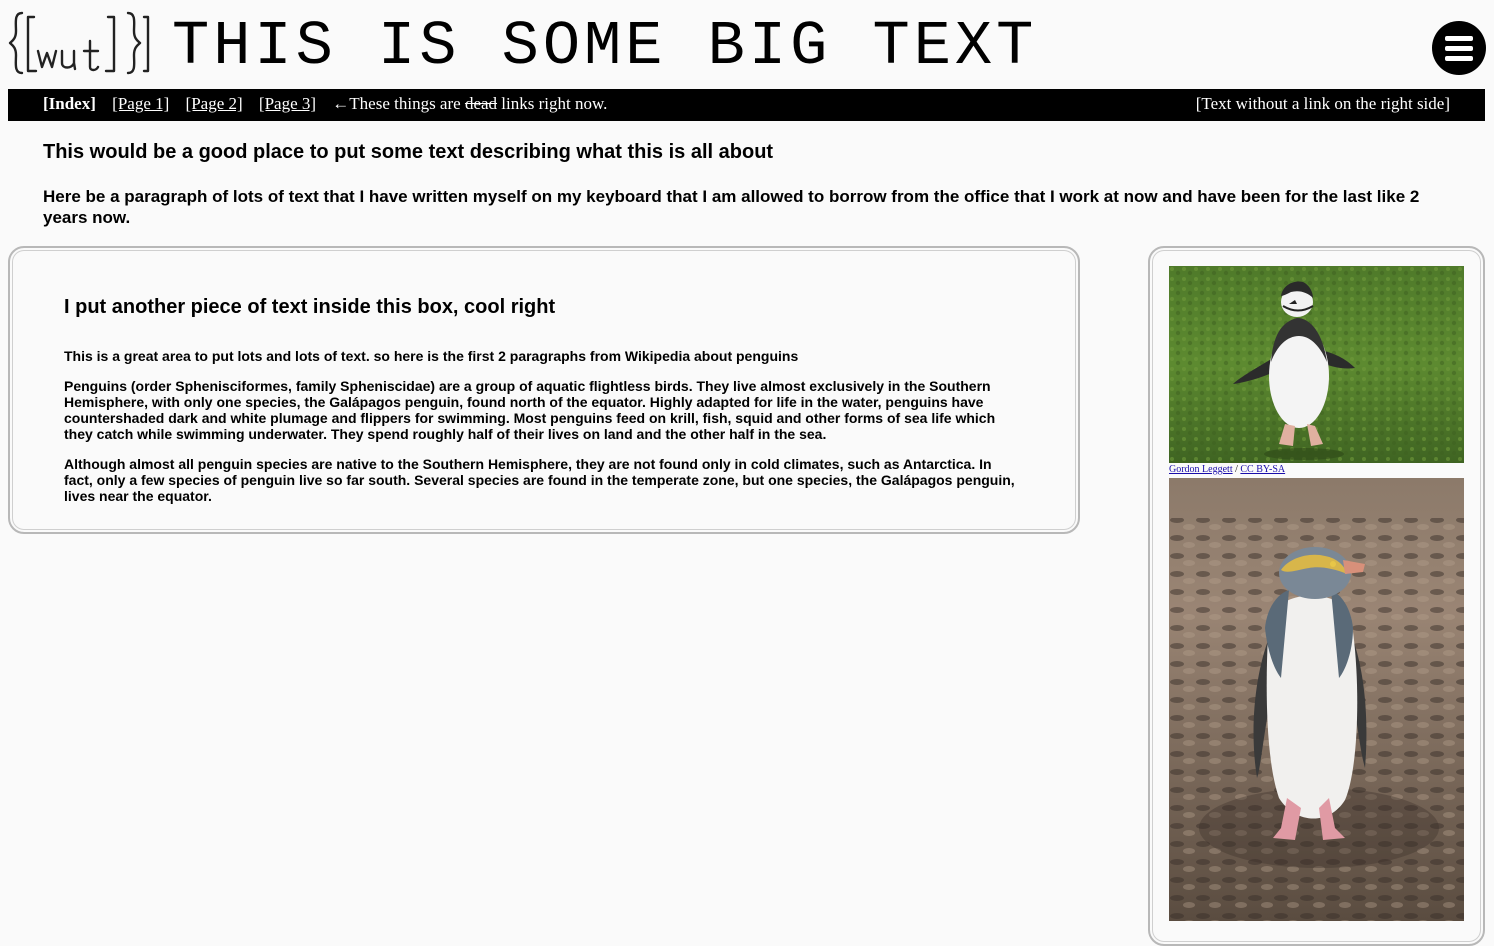  Describe the element at coordinates (1262, 469) in the screenshot. I see `credit-license-link: CC BY-SA` at that location.